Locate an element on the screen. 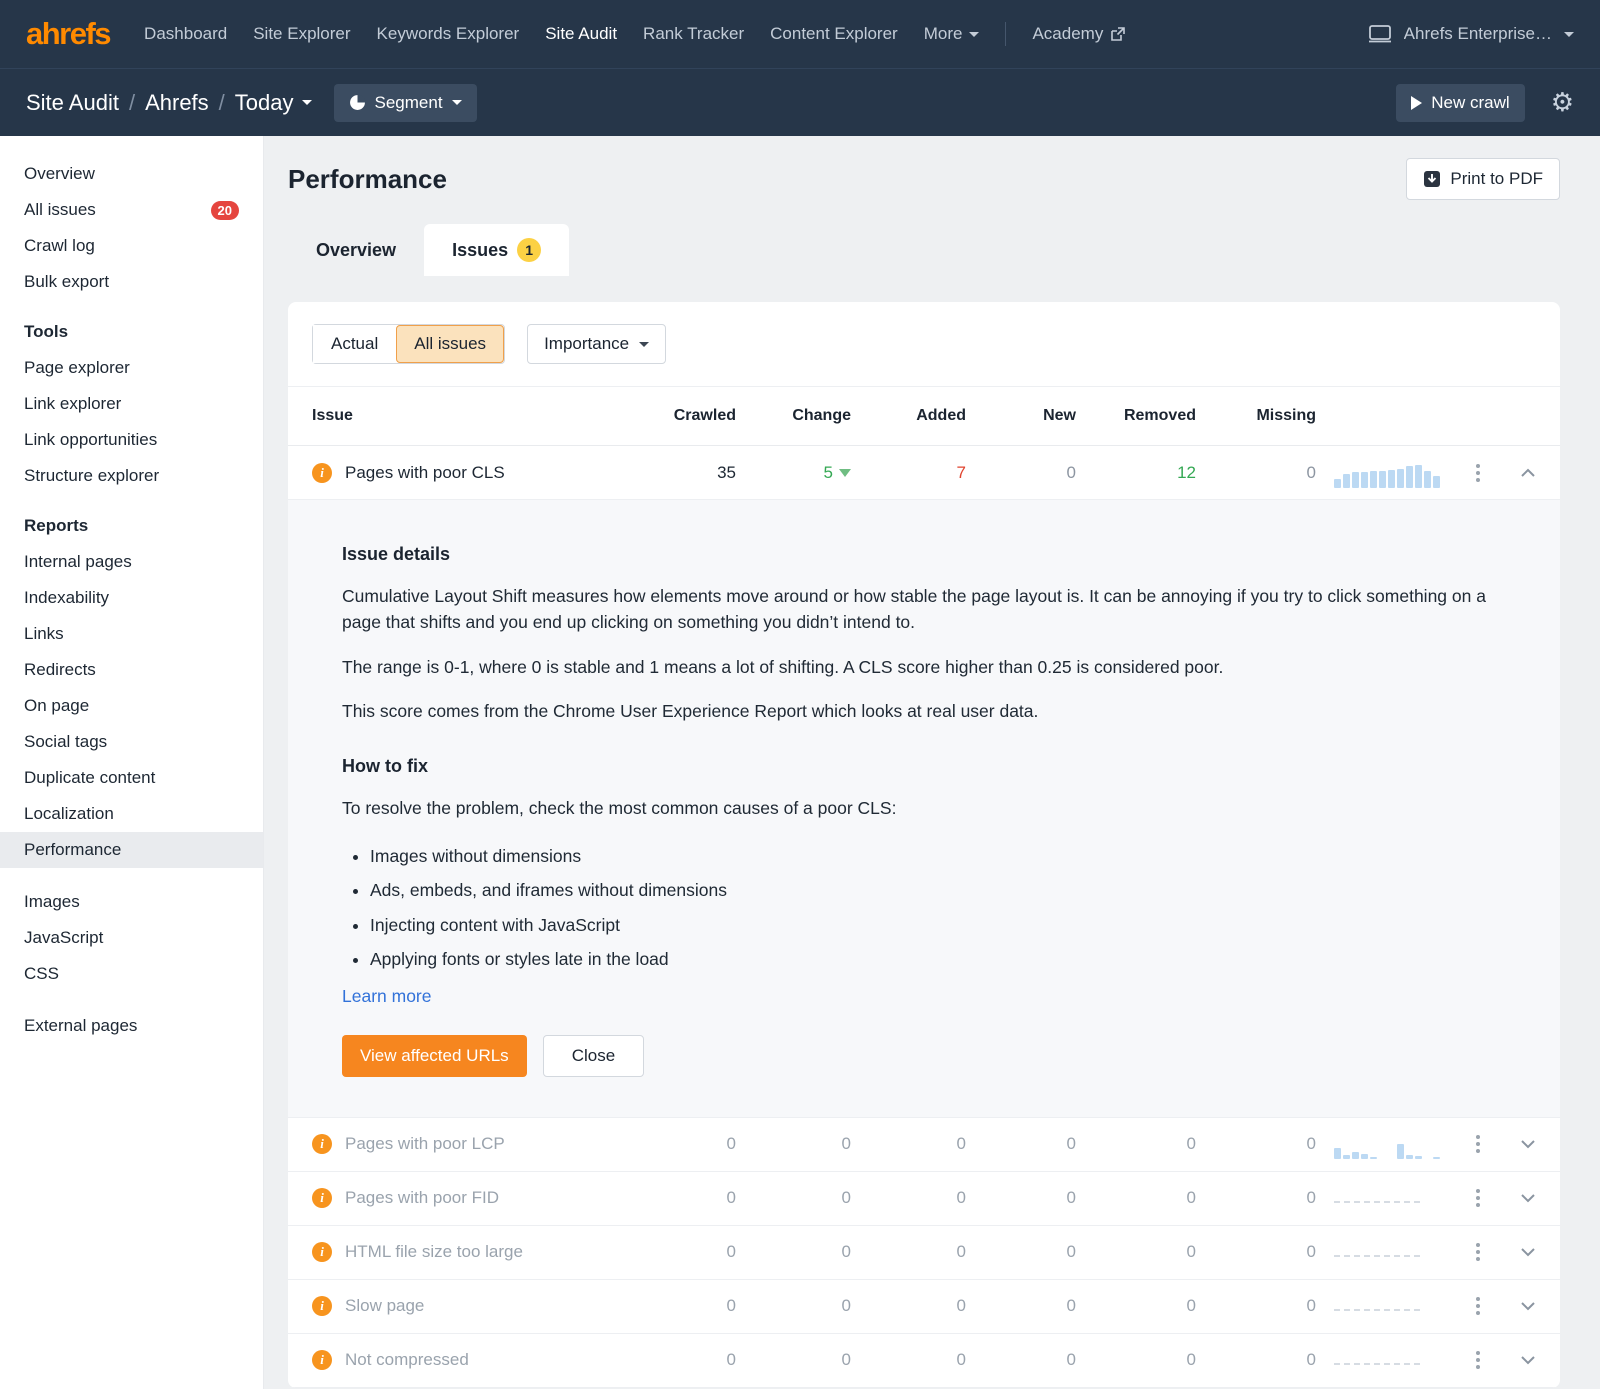 This screenshot has height=1389, width=1600. sidebar-item-images: Images is located at coordinates (131, 902).